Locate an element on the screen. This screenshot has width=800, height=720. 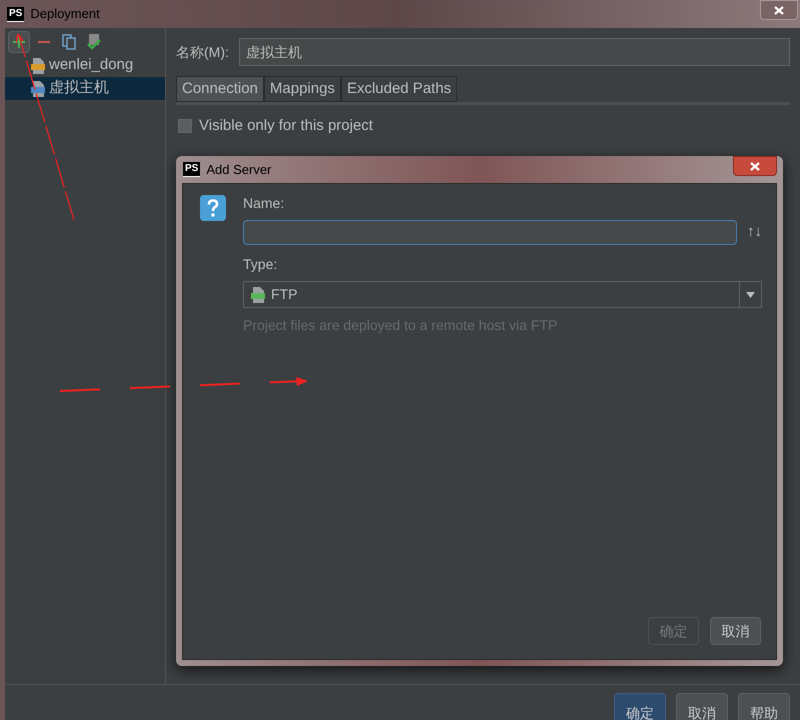
question-icon is located at coordinates (213, 208).